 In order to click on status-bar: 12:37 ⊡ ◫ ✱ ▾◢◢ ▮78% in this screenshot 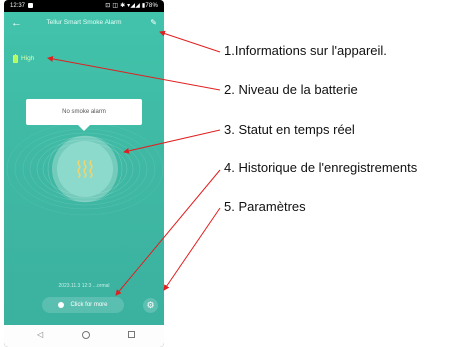, I will do `click(84, 6)`.